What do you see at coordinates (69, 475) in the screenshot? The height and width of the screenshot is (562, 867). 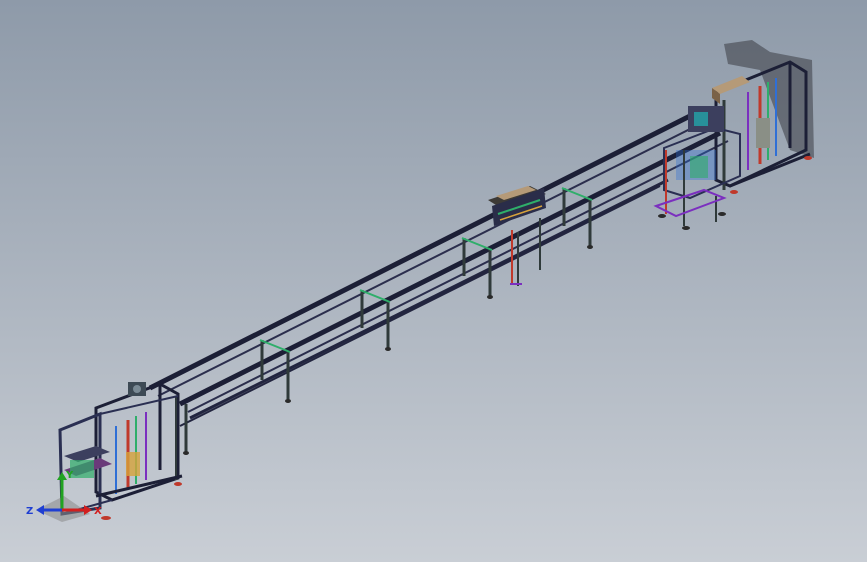 I see `y-axis-label: Y` at bounding box center [69, 475].